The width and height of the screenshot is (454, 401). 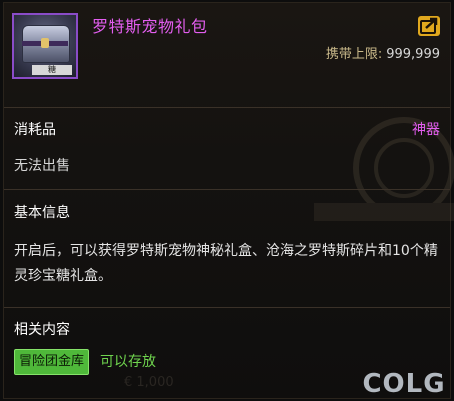 I want to click on colg-watermark-logo: COLG, so click(x=403, y=384).